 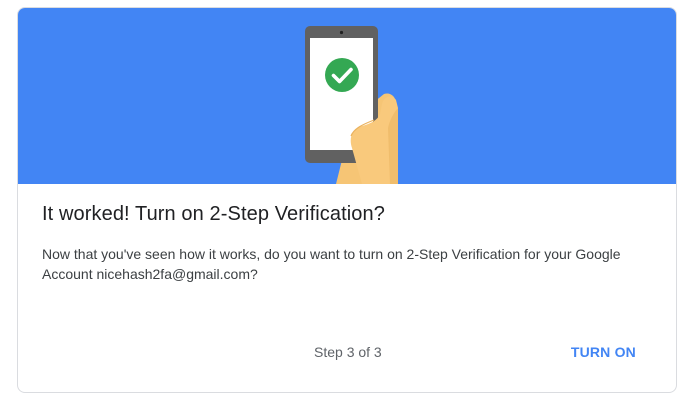 I want to click on check-circle-icon, so click(x=342, y=75).